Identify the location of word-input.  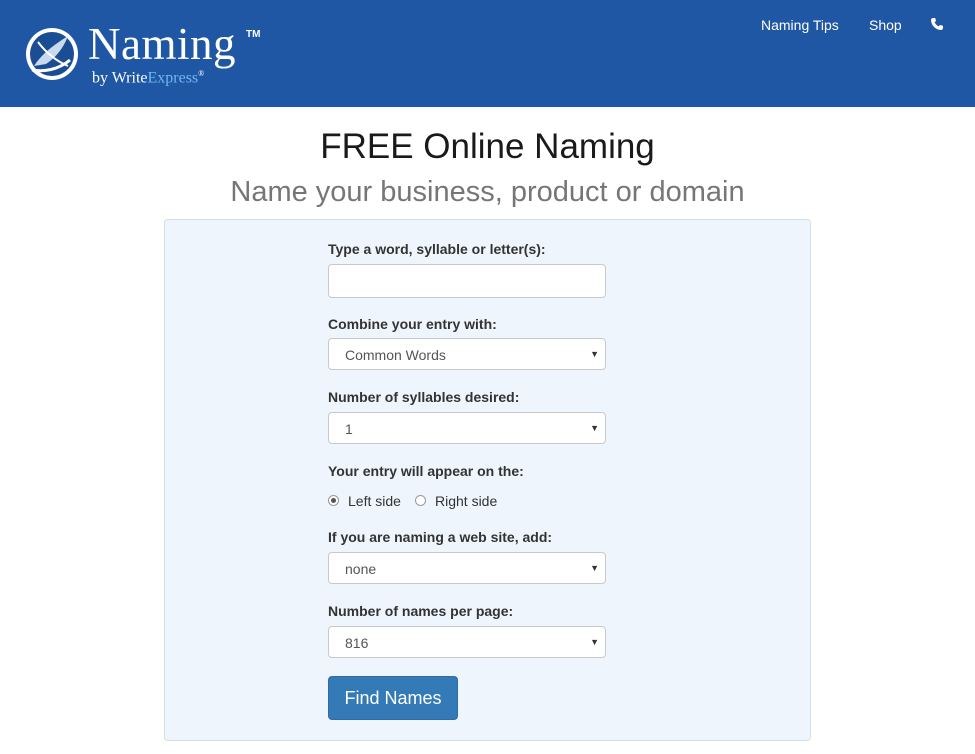
(467, 281).